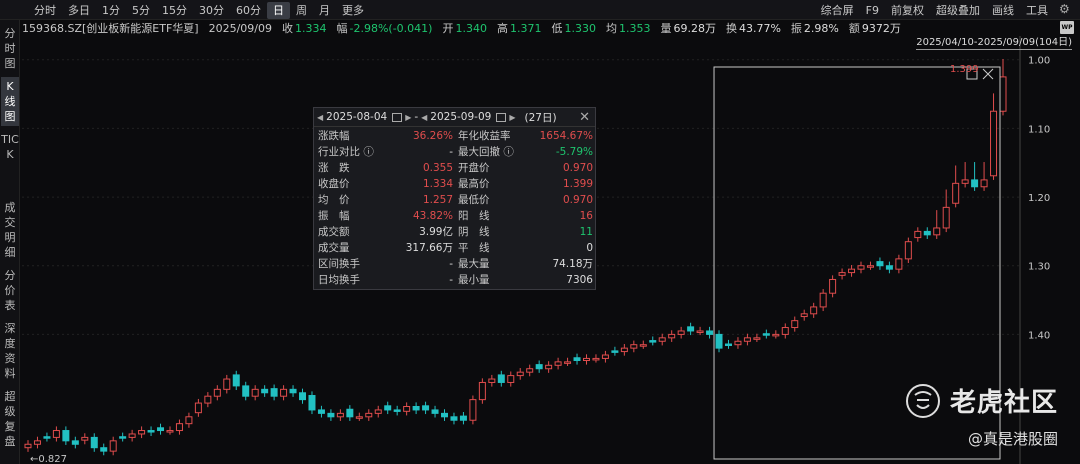 This screenshot has height=464, width=1080. Describe the element at coordinates (474, 232) in the screenshot. I see `stats-k2: 阴 线` at that location.